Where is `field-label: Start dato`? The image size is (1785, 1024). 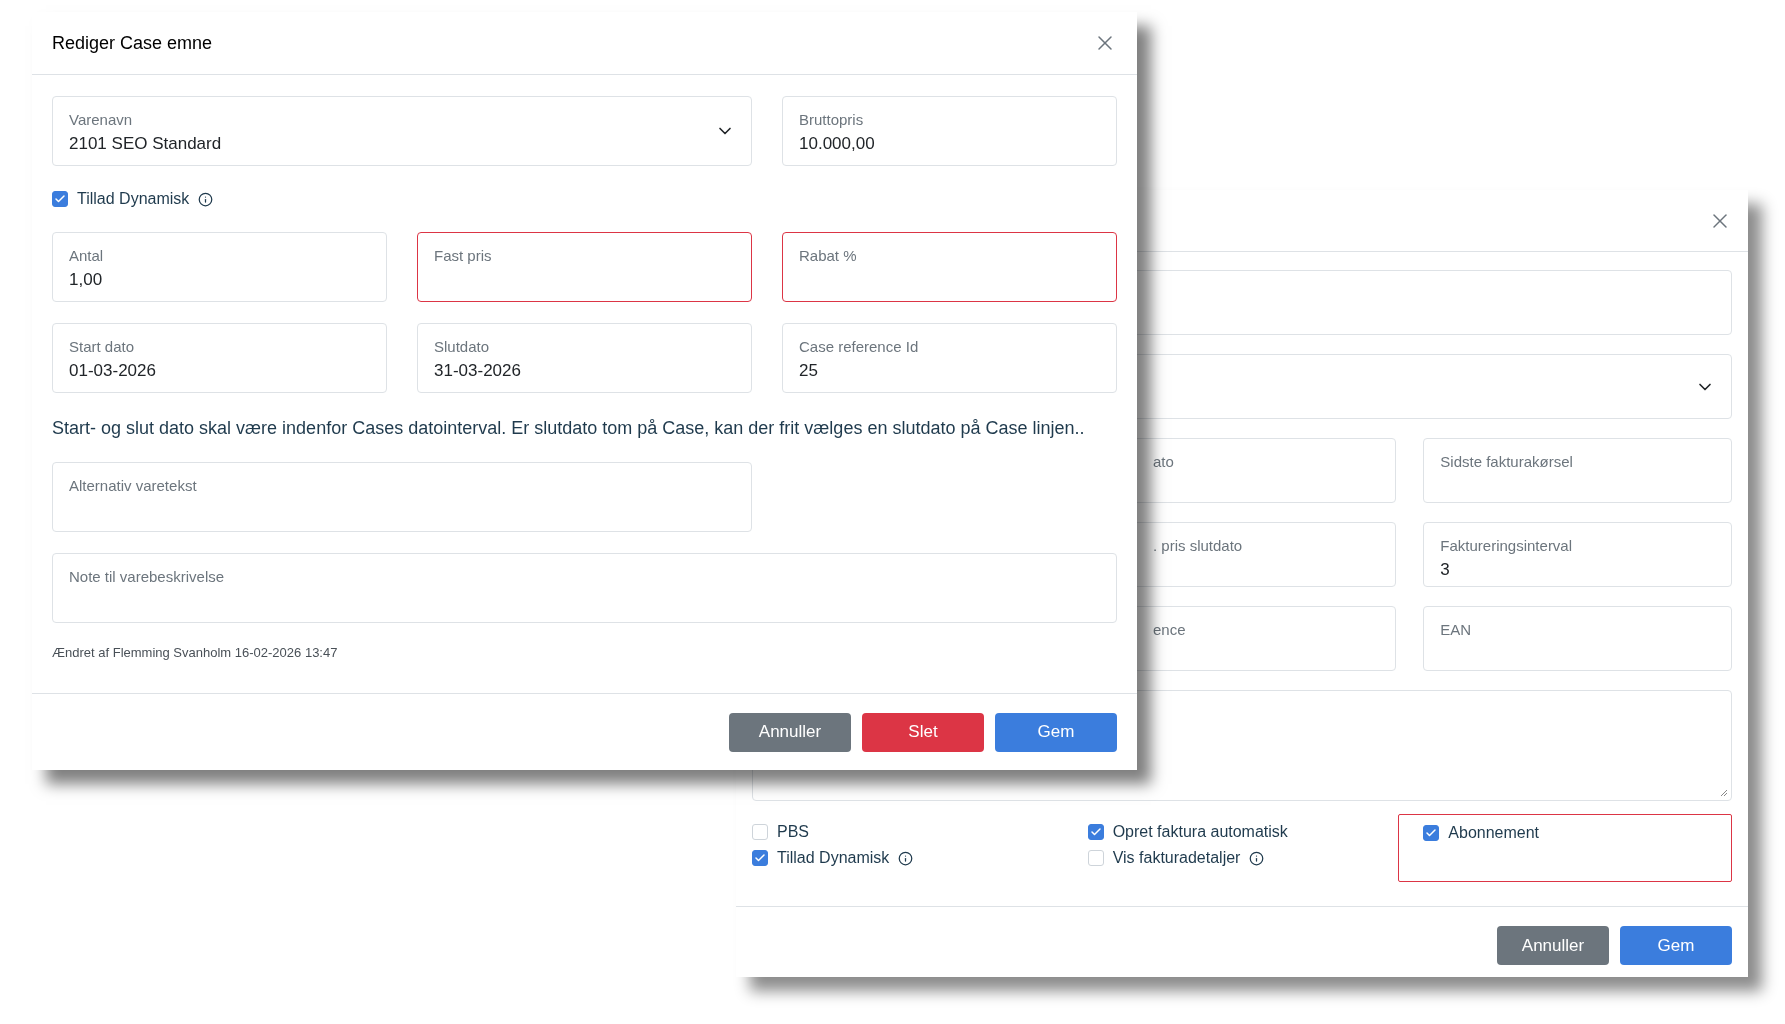
field-label: Start dato is located at coordinates (102, 347).